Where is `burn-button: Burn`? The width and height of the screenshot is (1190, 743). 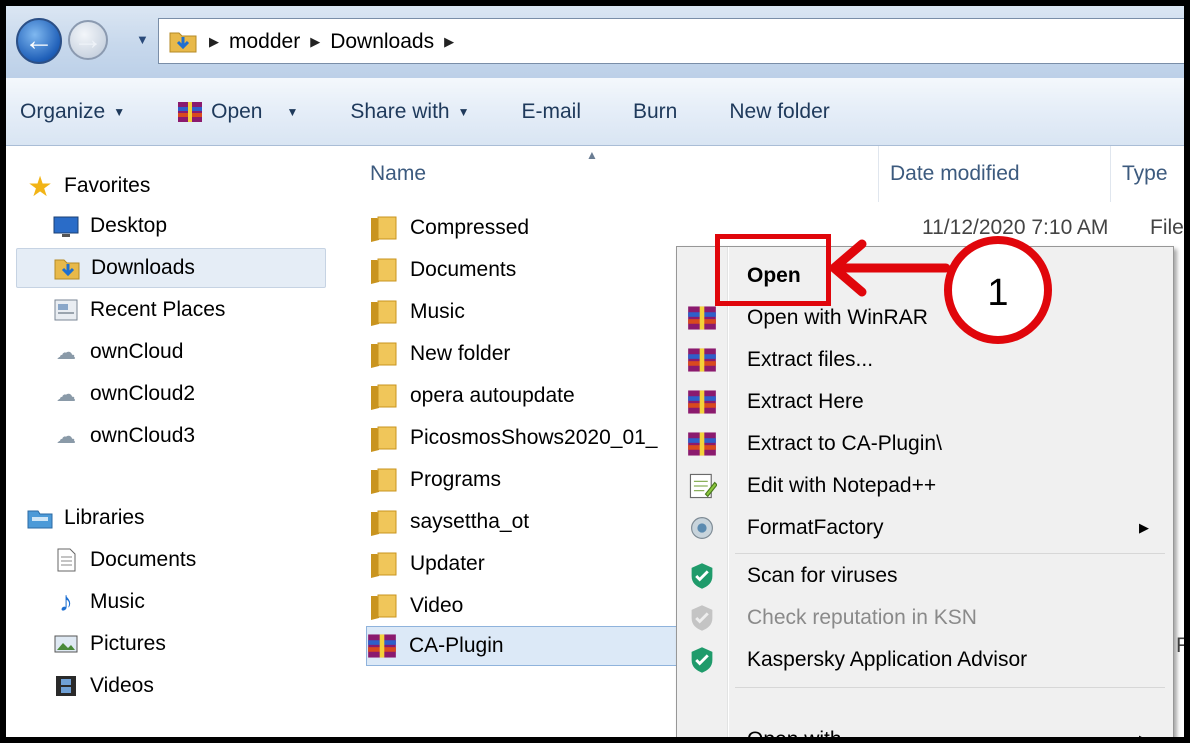 burn-button: Burn is located at coordinates (655, 112).